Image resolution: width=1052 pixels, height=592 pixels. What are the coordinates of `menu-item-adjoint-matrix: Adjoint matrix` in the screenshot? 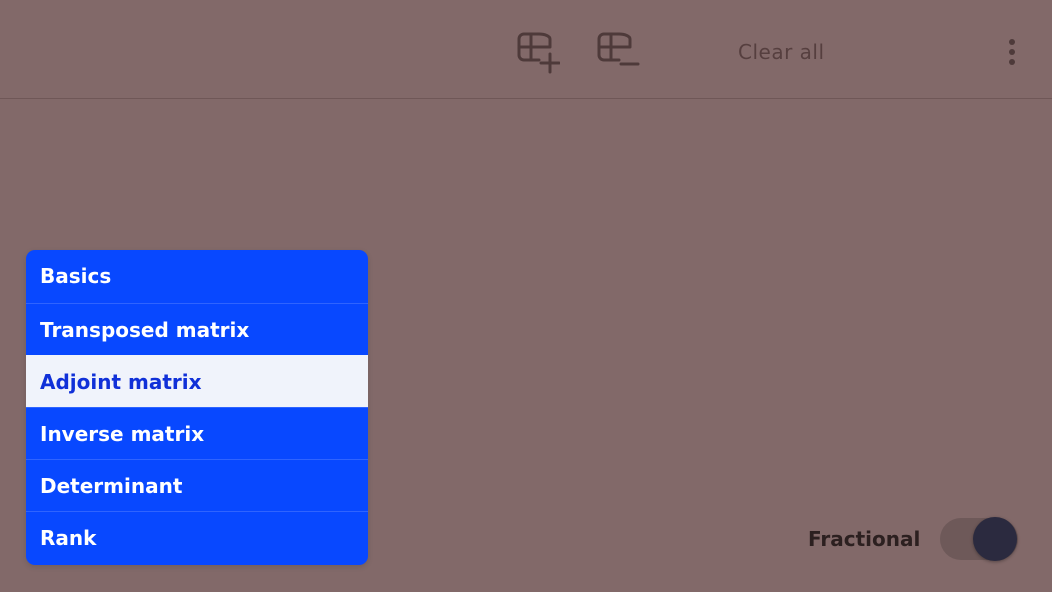 It's located at (197, 381).